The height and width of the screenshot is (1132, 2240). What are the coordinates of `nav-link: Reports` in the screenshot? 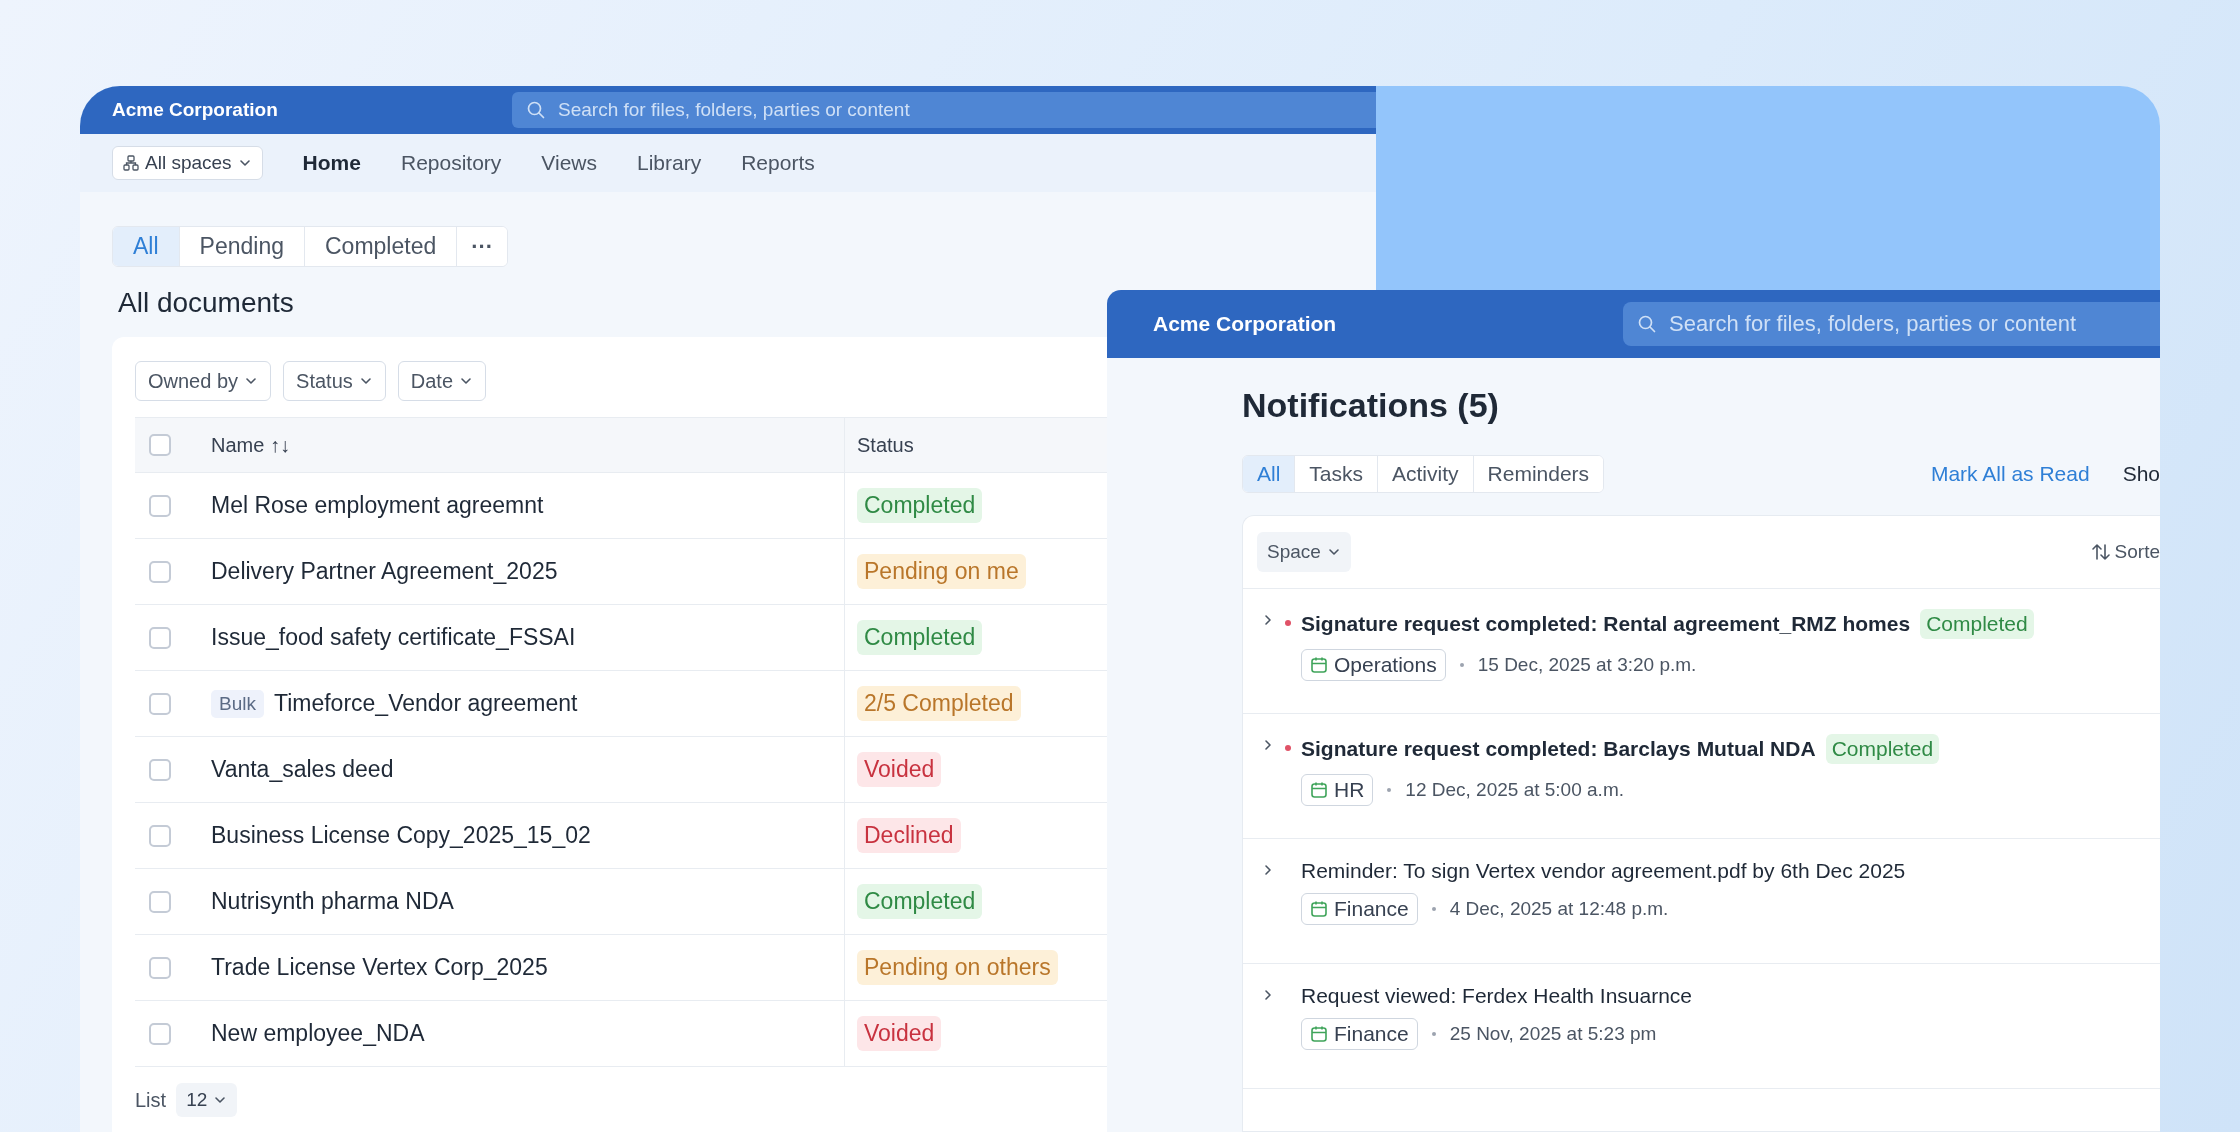 It's located at (778, 163).